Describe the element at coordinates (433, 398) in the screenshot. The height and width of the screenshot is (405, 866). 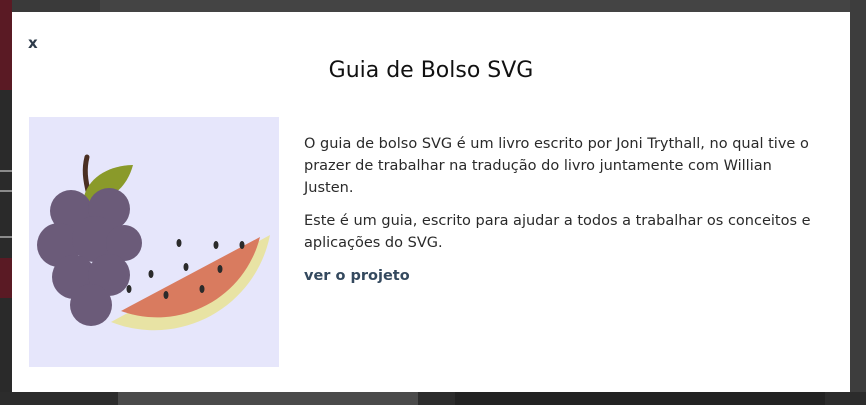
I see `background-page-bottom` at that location.